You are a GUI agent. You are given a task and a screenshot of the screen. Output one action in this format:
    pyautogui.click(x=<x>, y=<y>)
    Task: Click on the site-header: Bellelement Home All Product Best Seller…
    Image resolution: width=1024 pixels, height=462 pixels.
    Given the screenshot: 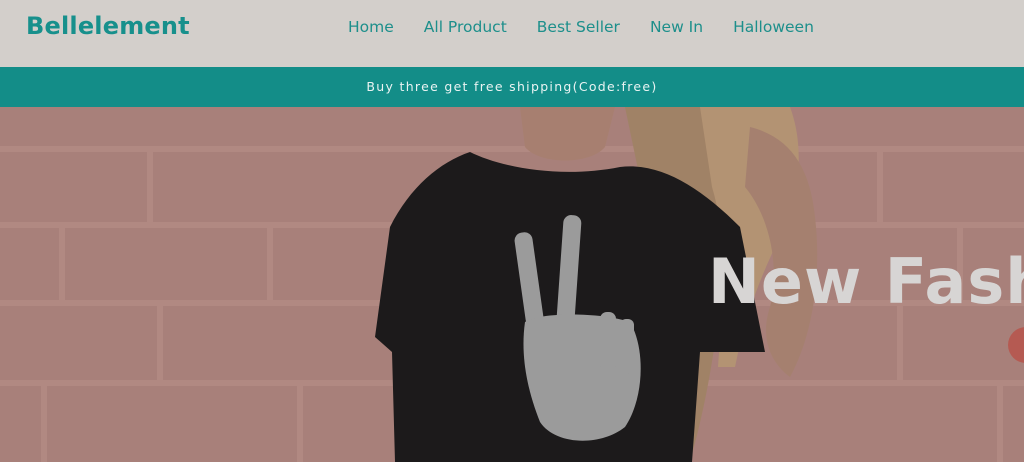 What is the action you would take?
    pyautogui.click(x=512, y=33)
    